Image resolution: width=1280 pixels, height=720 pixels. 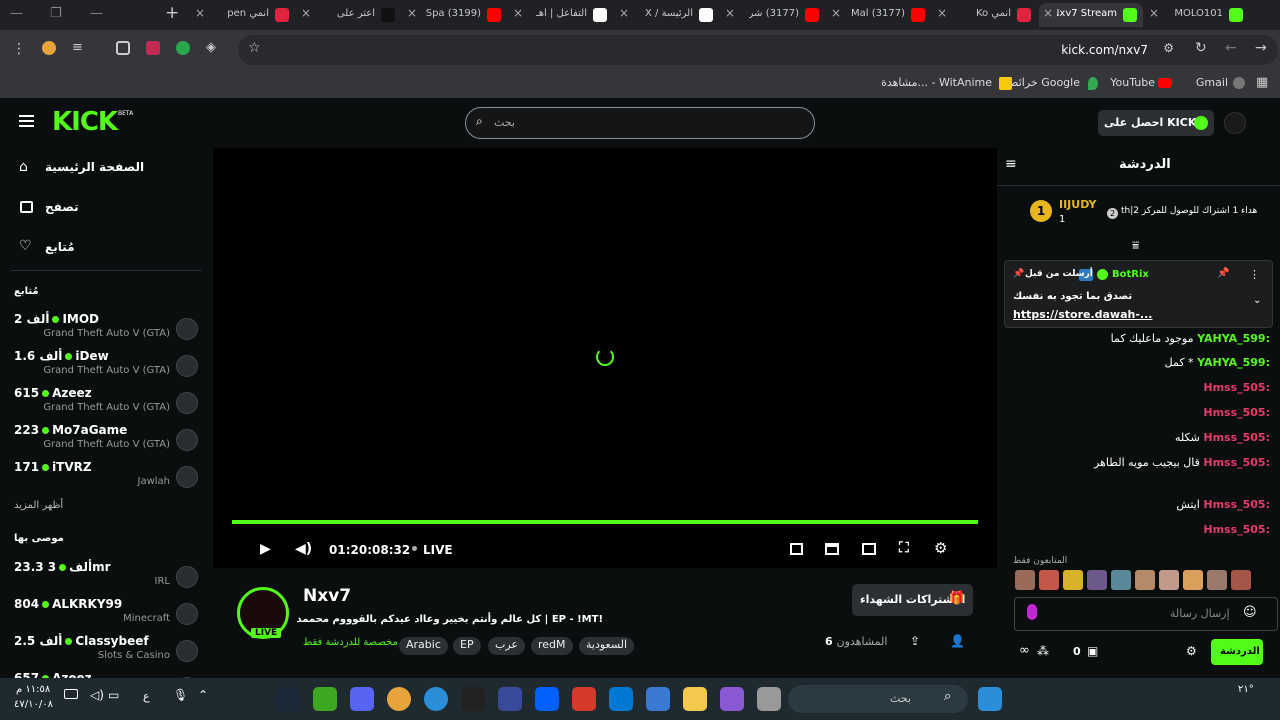 I want to click on extensions-icon, so click(x=123, y=48).